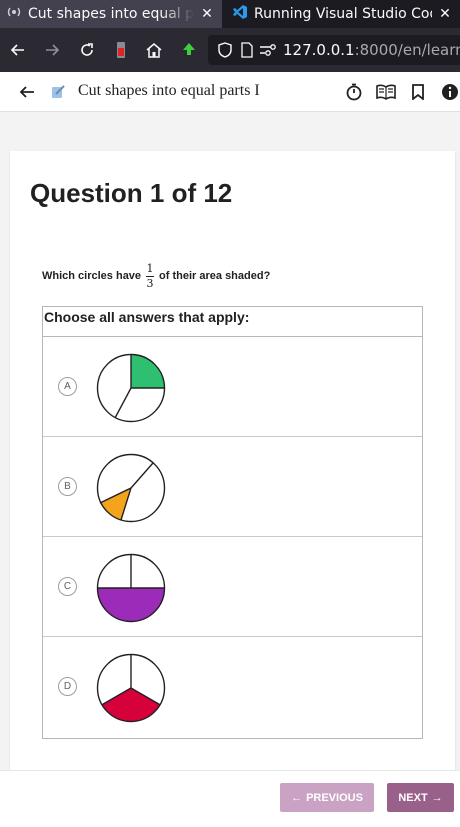 The width and height of the screenshot is (460, 827). What do you see at coordinates (131, 388) in the screenshot?
I see `circle-shape-a` at bounding box center [131, 388].